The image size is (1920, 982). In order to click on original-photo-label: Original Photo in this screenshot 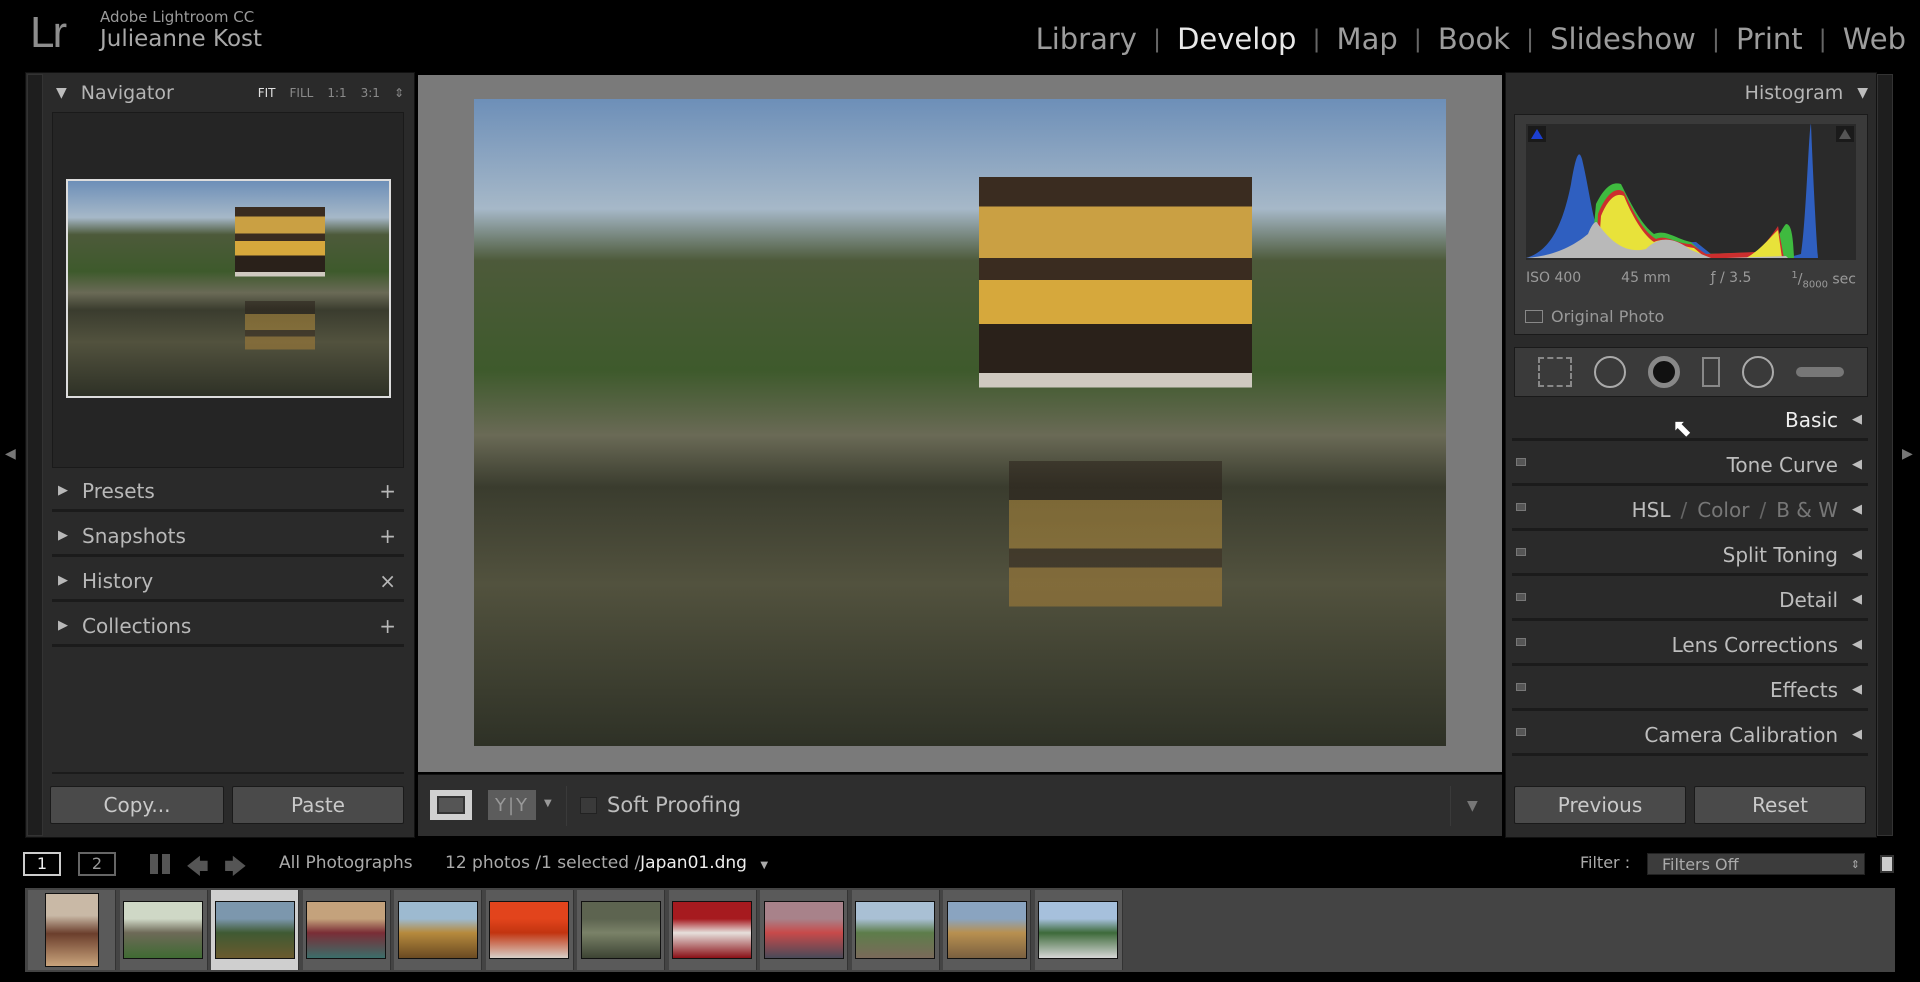, I will do `click(1607, 316)`.